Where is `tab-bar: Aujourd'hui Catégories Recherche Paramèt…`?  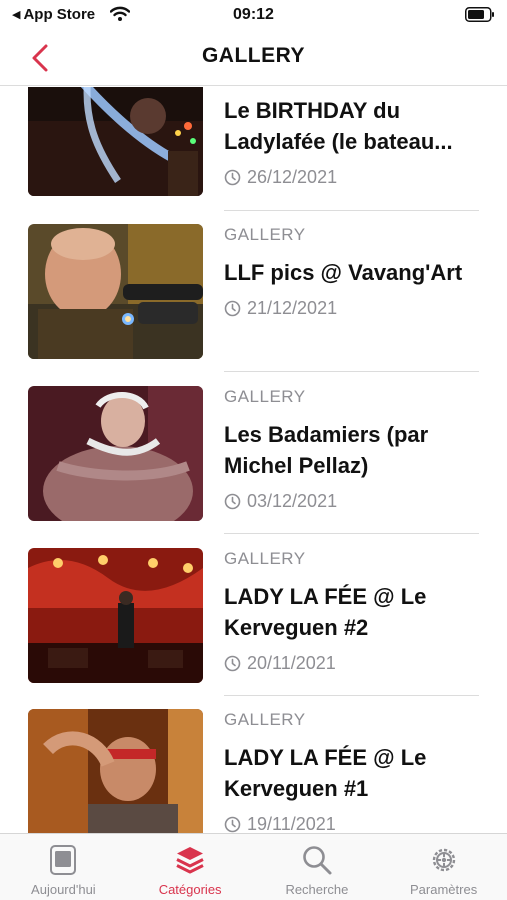 tab-bar: Aujourd'hui Catégories Recherche Paramèt… is located at coordinates (253, 866).